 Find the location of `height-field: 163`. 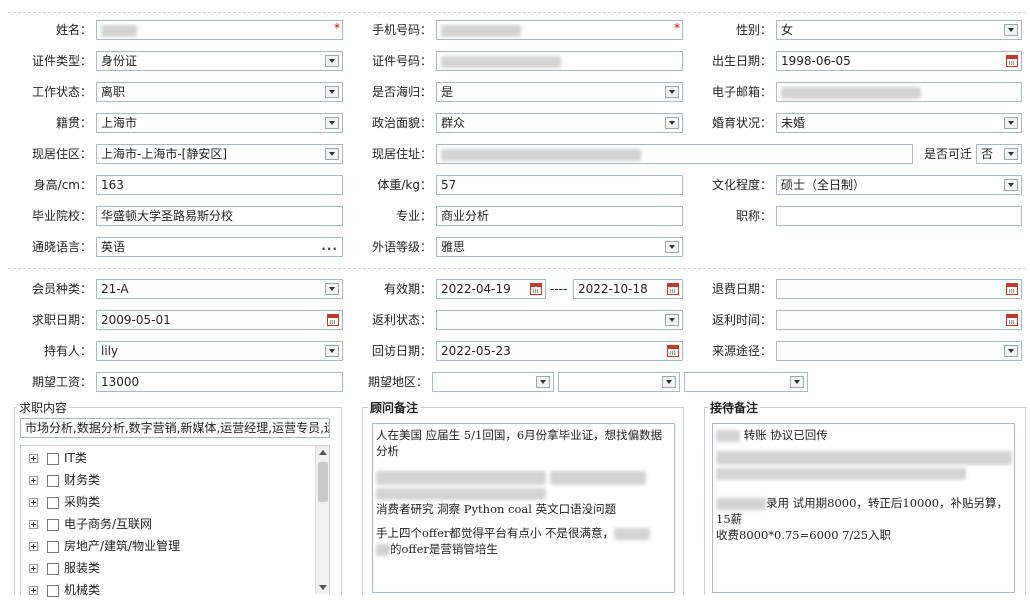

height-field: 163 is located at coordinates (219, 185).